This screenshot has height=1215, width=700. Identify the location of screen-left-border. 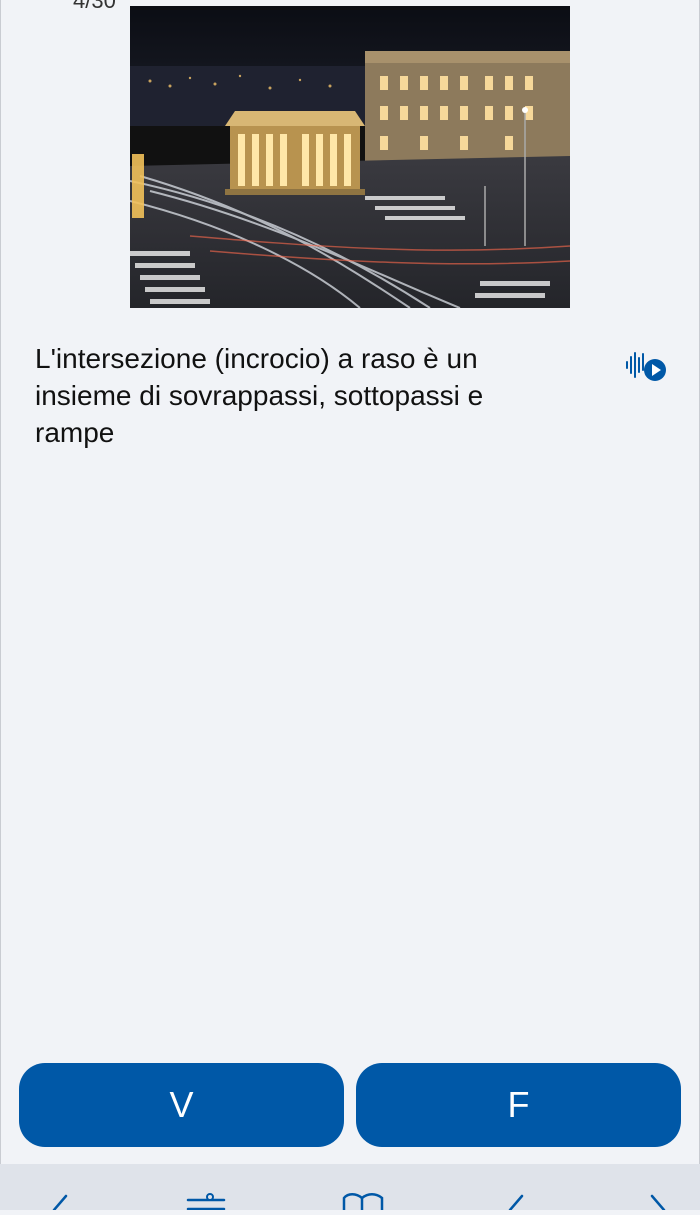
(0, 582).